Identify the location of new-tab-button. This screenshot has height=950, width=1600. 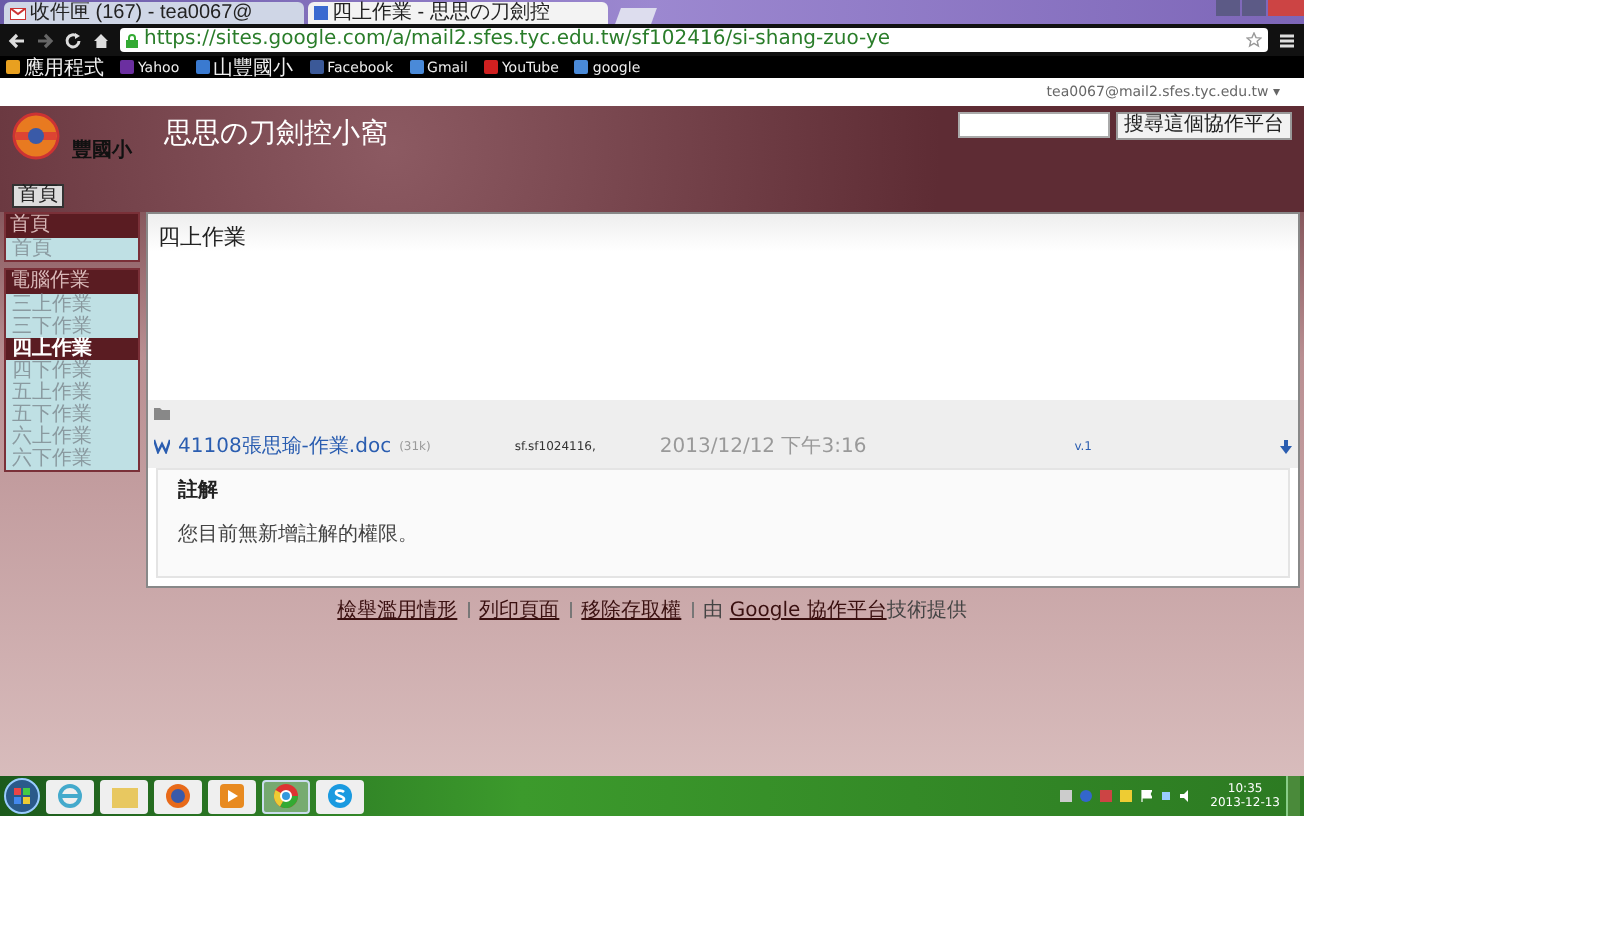
(636, 16).